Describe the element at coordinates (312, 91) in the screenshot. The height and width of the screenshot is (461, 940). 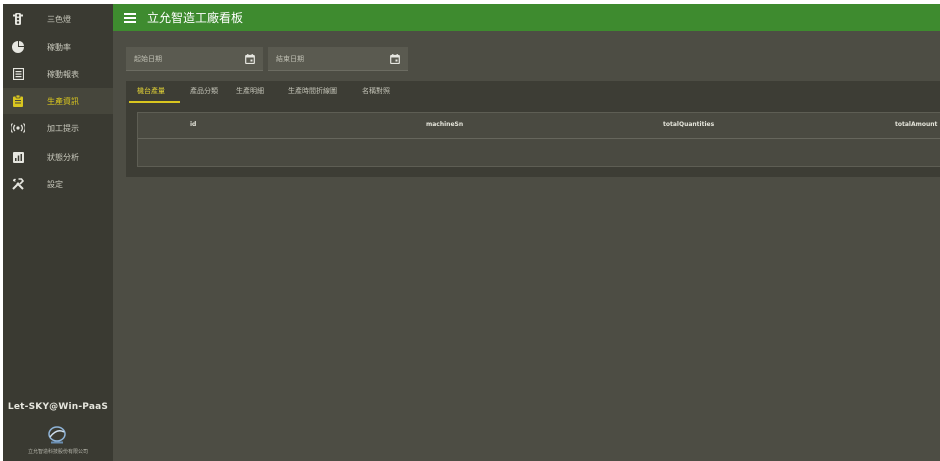
I see `tab-production-time-line-chart: 生產時間折線圖` at that location.